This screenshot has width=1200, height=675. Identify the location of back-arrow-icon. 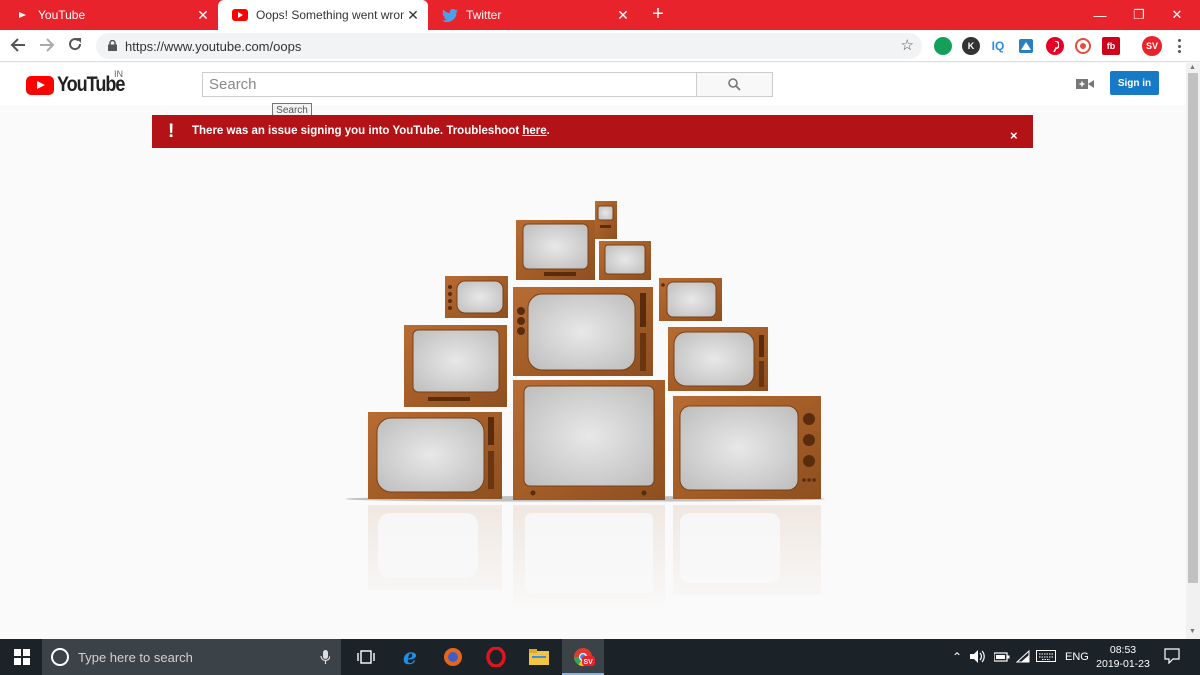
(18, 46).